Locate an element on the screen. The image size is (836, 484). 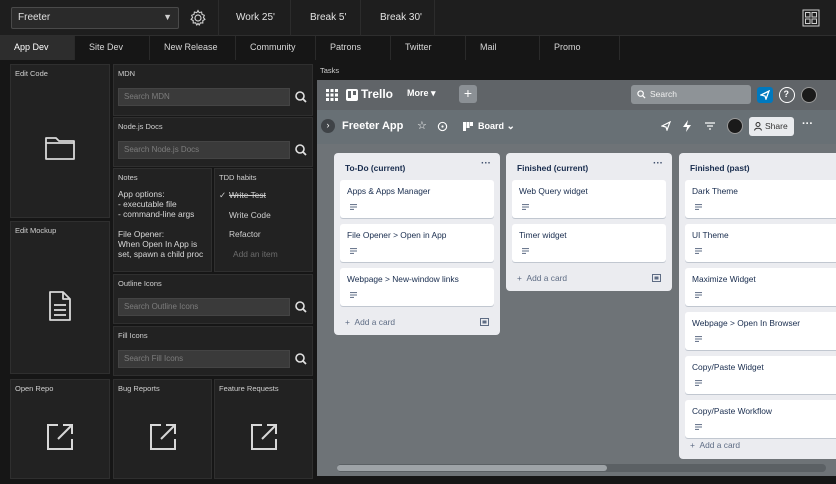
list-title: Finished (past) is located at coordinates (720, 168).